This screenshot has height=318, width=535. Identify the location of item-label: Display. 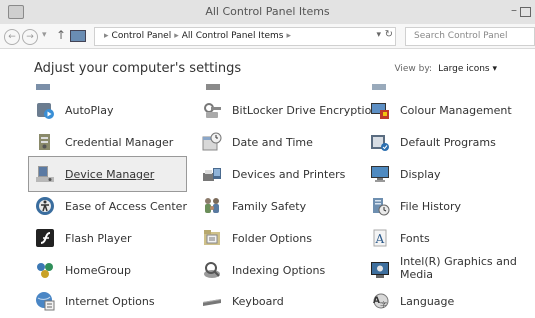
(420, 174).